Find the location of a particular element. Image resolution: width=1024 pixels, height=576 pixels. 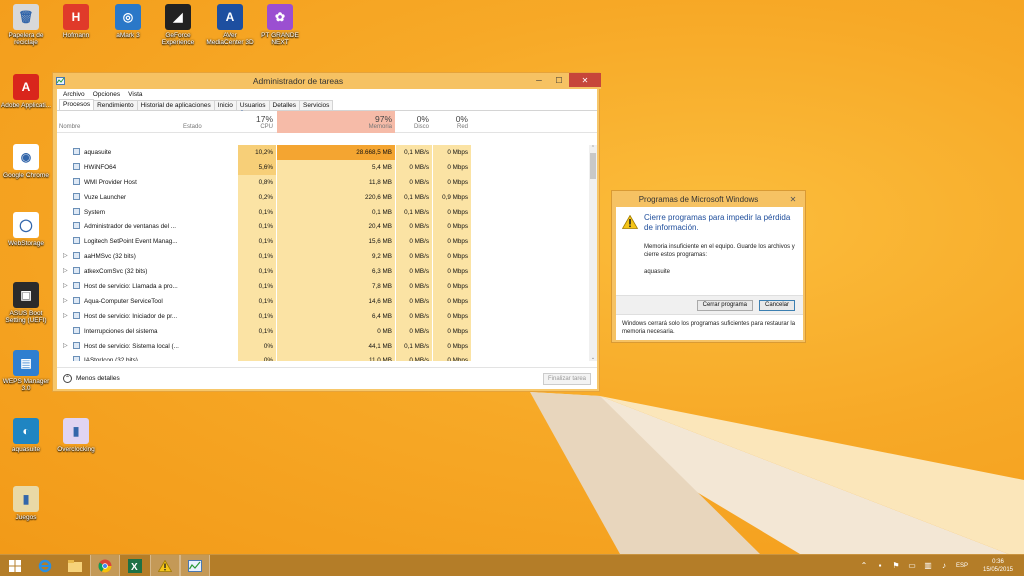

start-icon is located at coordinates (15, 565).